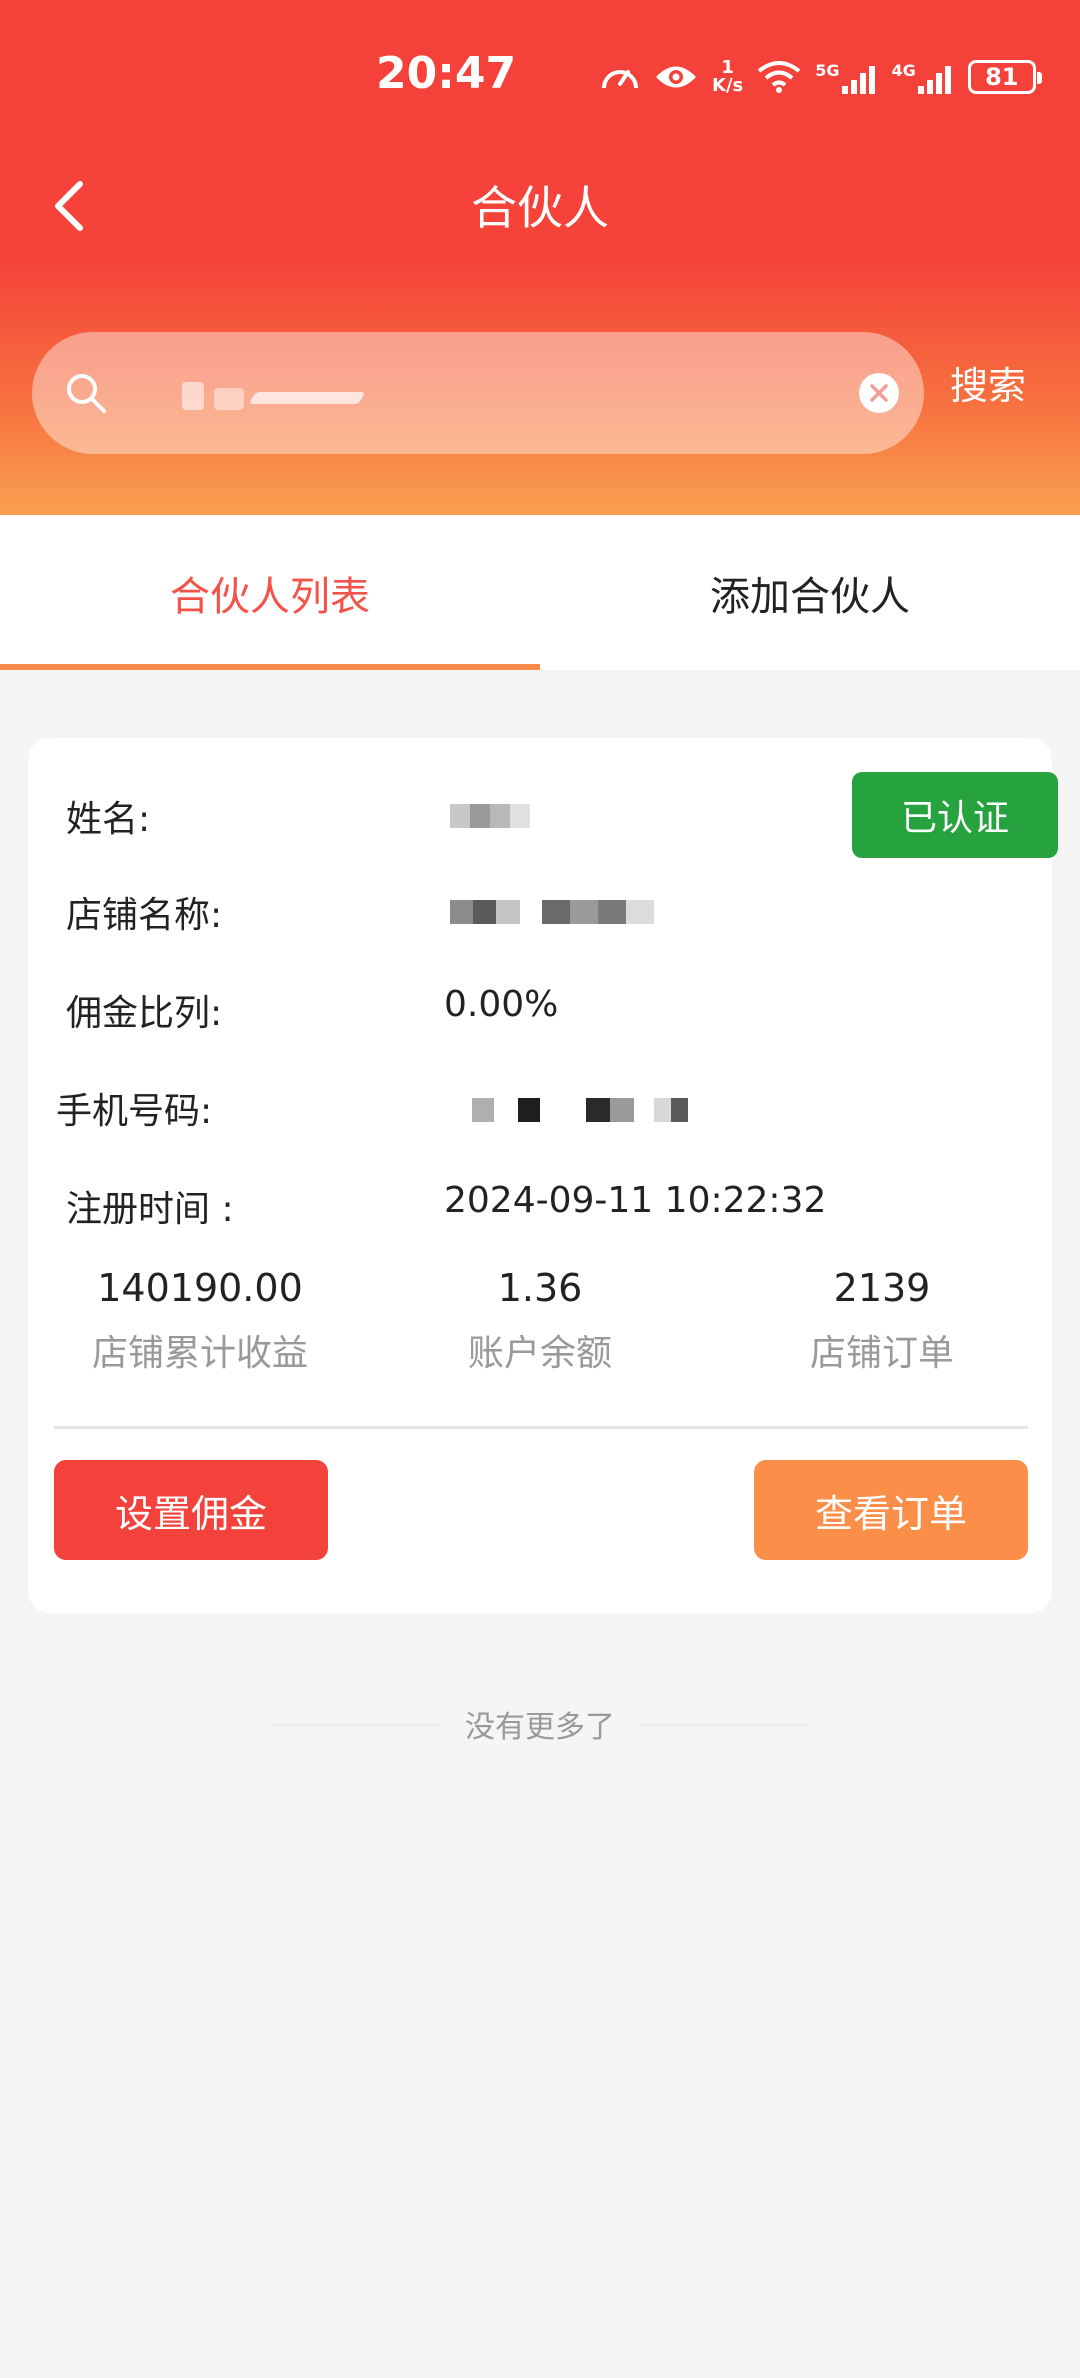 Image resolution: width=1080 pixels, height=2378 pixels. I want to click on battery-icon: 81, so click(1004, 77).